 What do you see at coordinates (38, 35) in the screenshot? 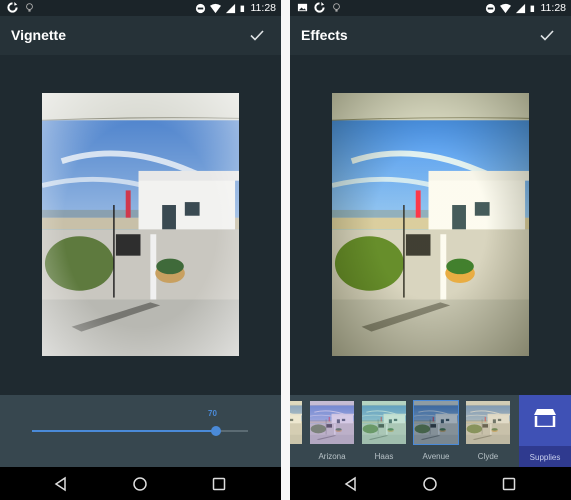
I see `page-title: Vignette` at bounding box center [38, 35].